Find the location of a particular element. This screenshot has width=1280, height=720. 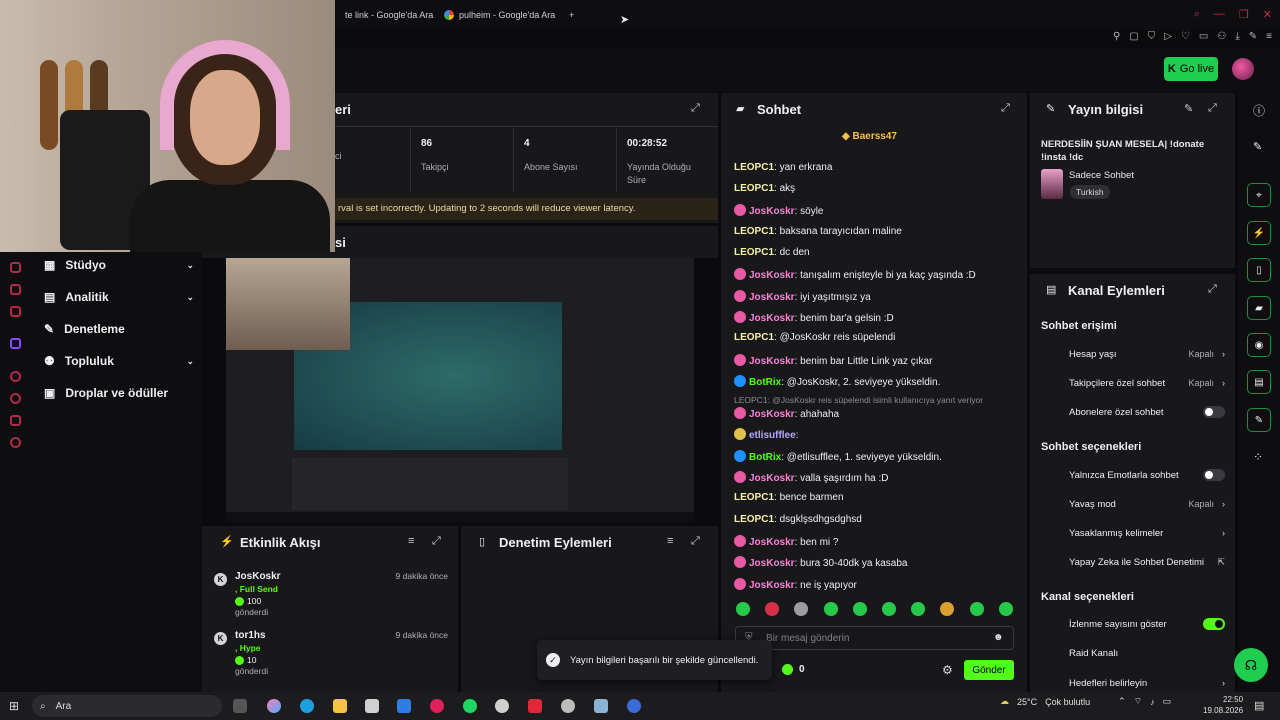

pin-icon: ⚲ is located at coordinates (1116, 36).